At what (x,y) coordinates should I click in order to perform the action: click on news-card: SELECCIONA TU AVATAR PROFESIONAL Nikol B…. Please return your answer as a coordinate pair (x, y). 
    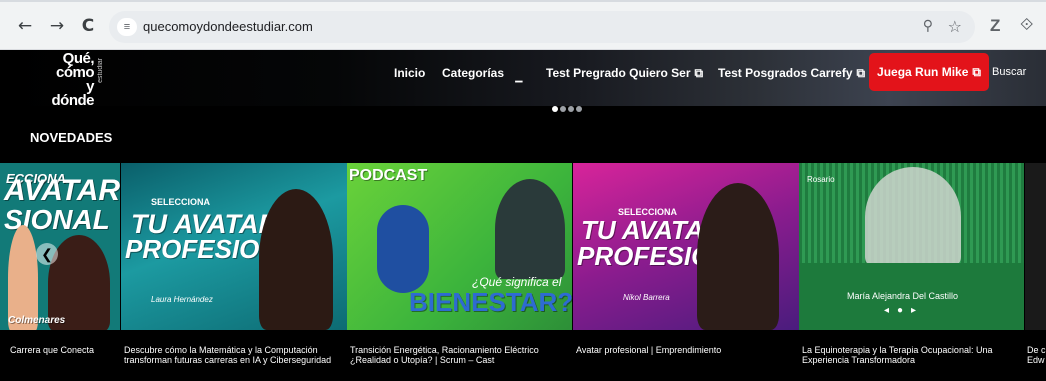
    Looking at the image, I should click on (686, 272).